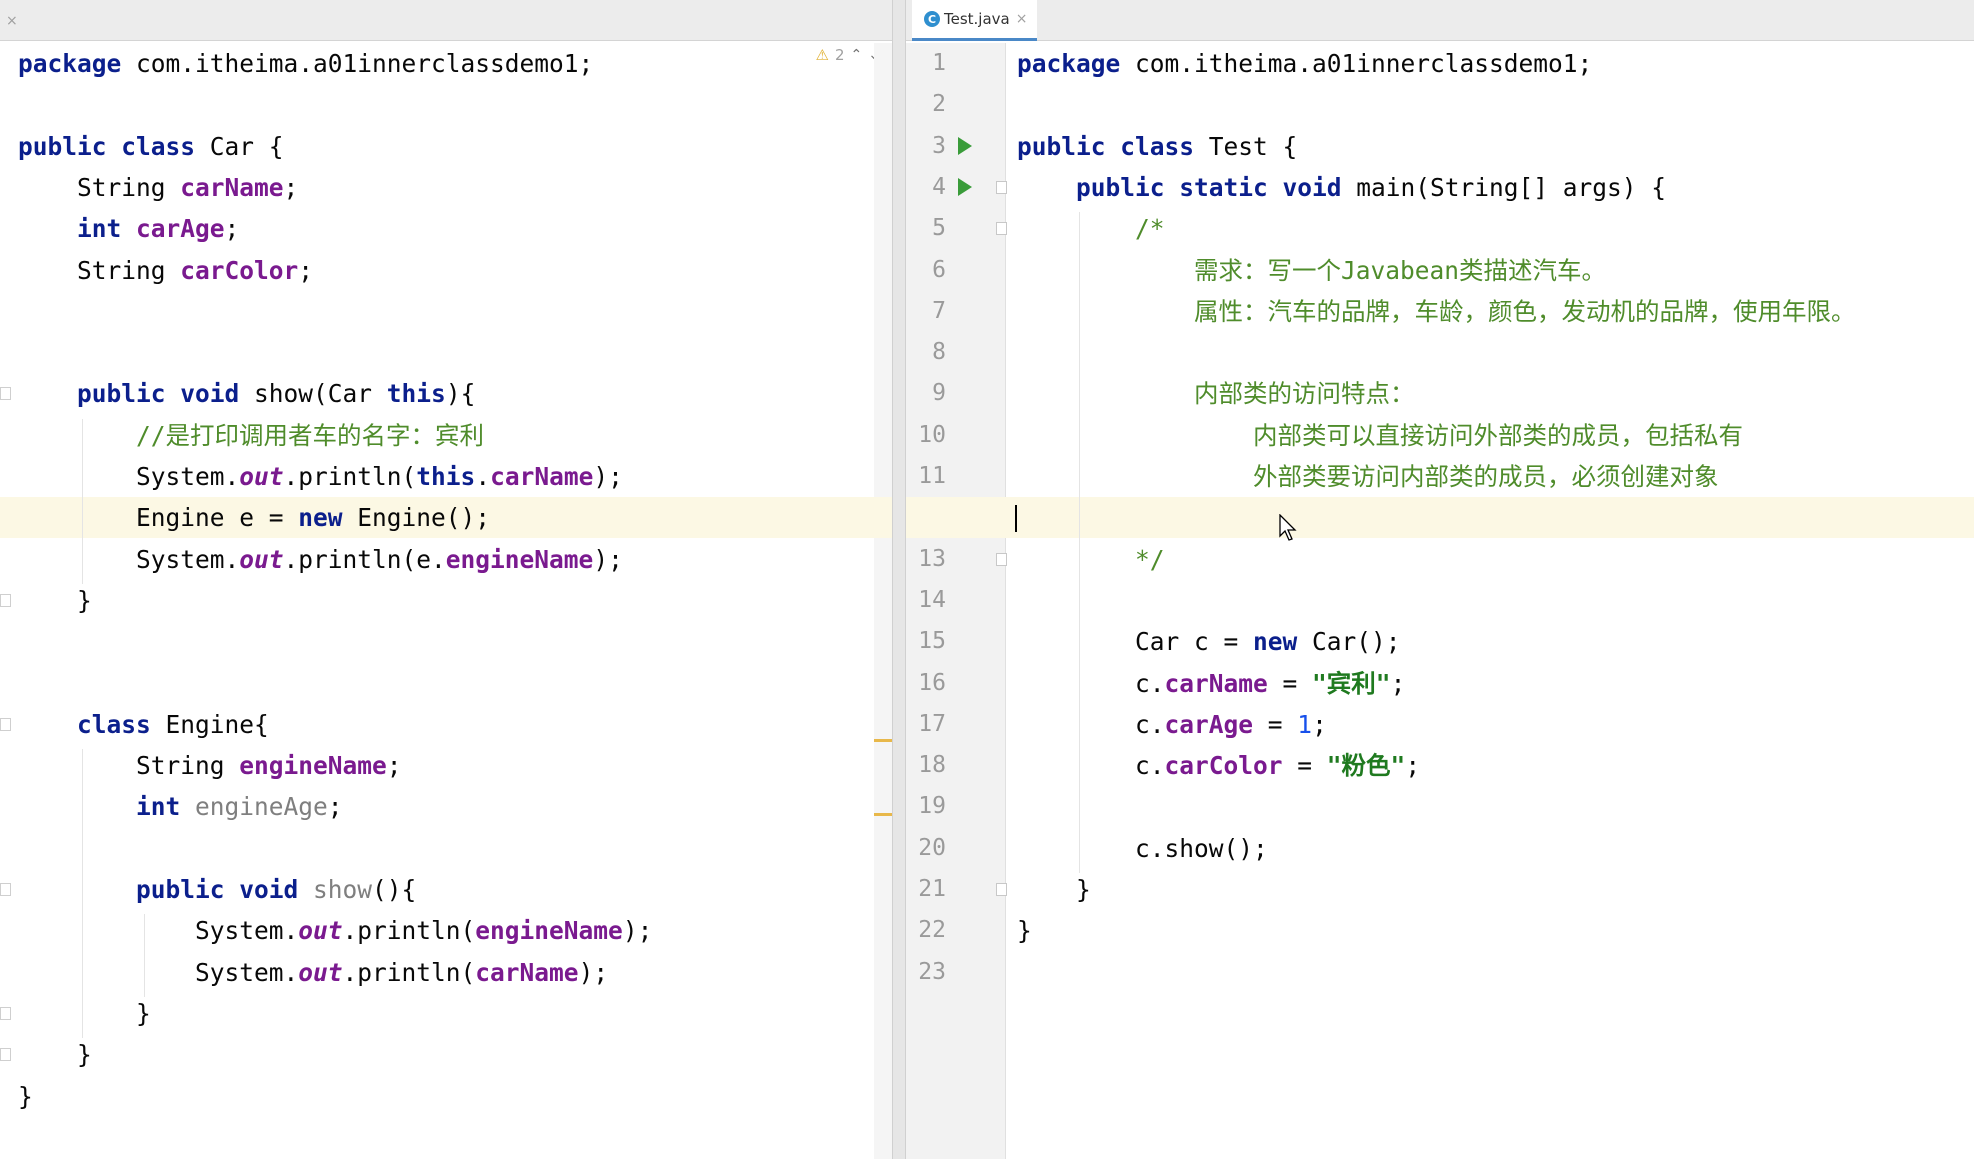  What do you see at coordinates (446, 228) in the screenshot?
I see `code-line: int carAge;` at bounding box center [446, 228].